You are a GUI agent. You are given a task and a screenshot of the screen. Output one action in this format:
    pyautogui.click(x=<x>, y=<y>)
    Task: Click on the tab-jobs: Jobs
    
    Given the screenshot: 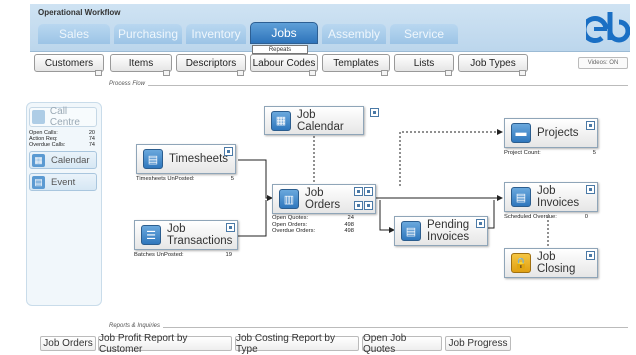 What is the action you would take?
    pyautogui.click(x=284, y=33)
    